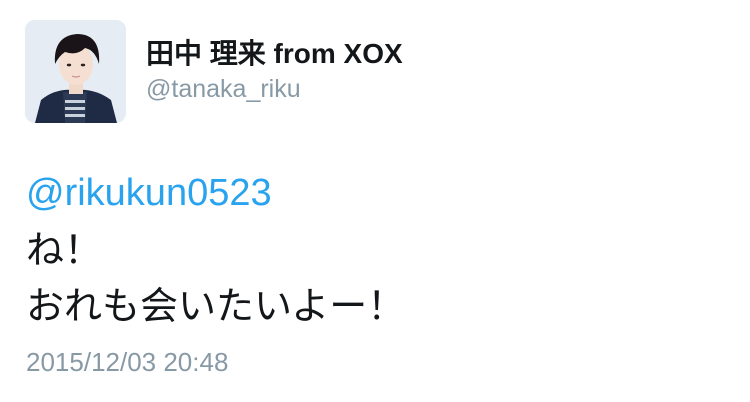 The height and width of the screenshot is (402, 750). What do you see at coordinates (64, 250) in the screenshot?
I see `tweet-text-line: ね！` at bounding box center [64, 250].